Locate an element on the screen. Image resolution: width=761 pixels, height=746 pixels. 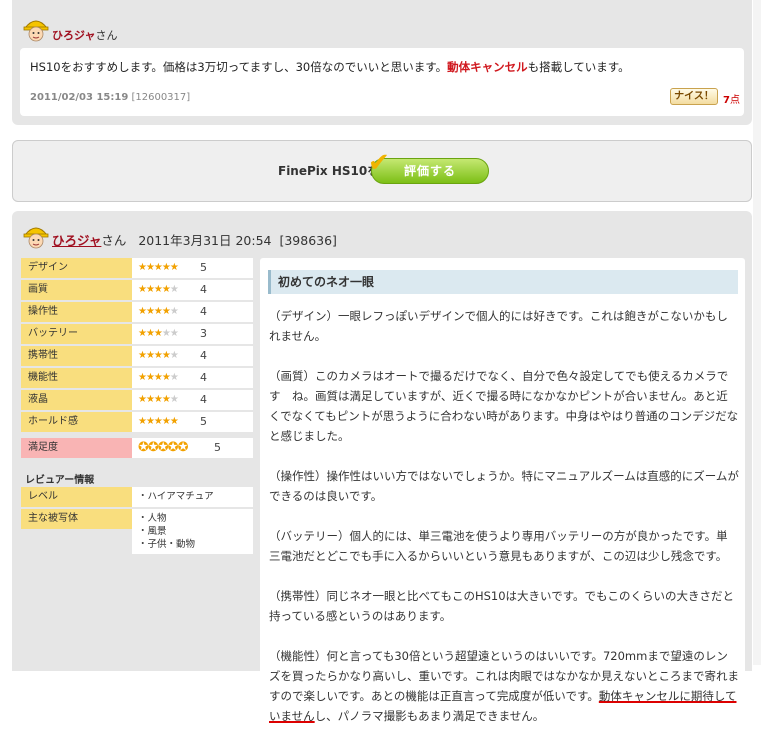
nice-count-unit: 点 is located at coordinates (734, 100).